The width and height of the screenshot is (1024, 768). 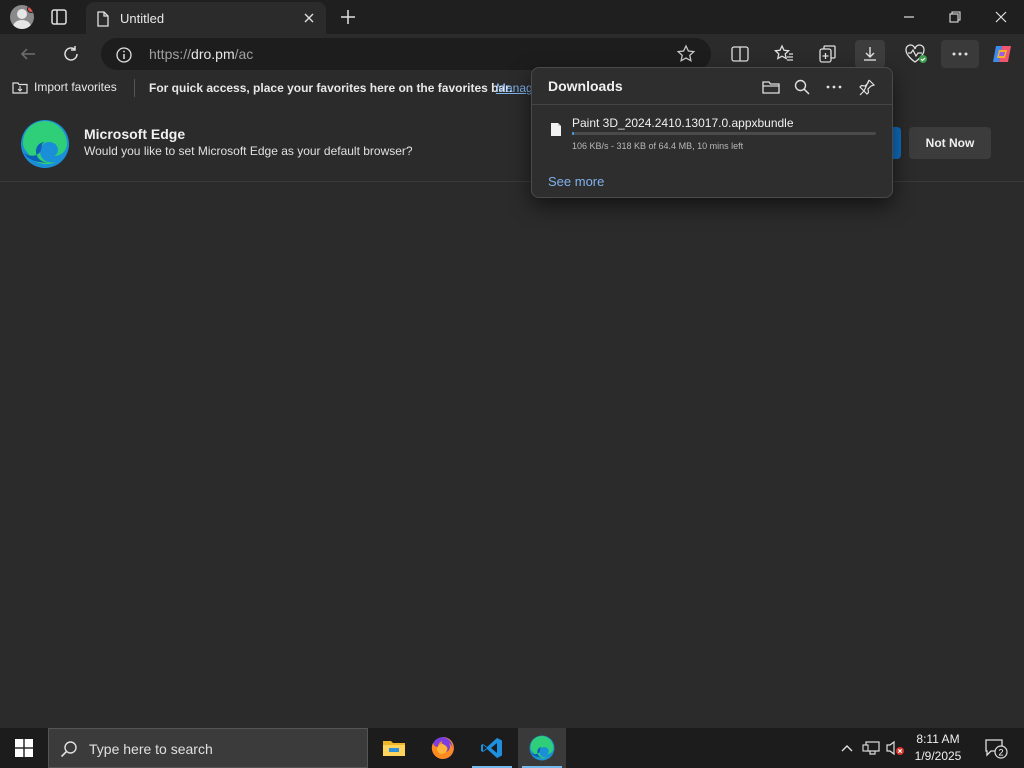 What do you see at coordinates (1002, 54) in the screenshot?
I see `copilot-icon` at bounding box center [1002, 54].